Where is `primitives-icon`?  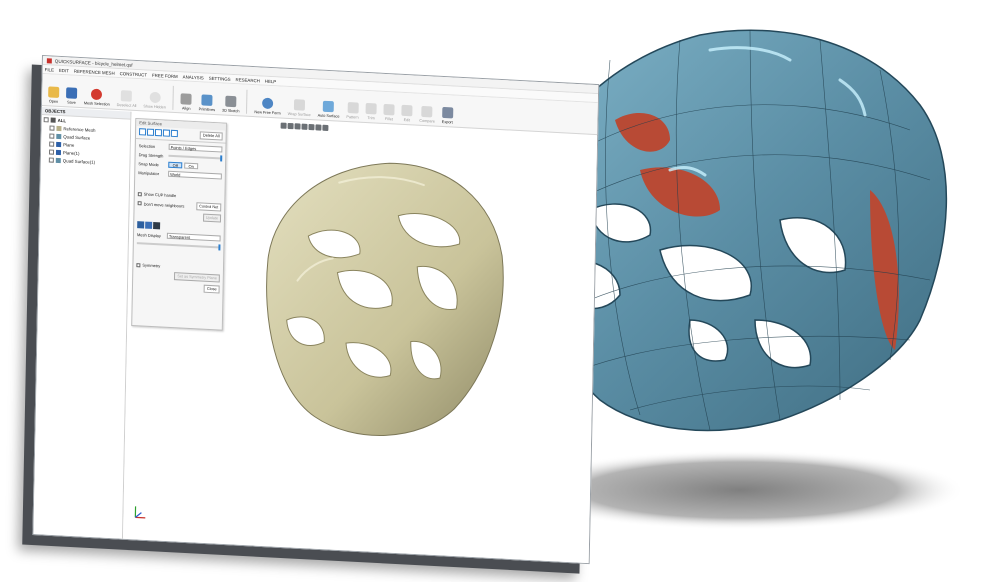 primitives-icon is located at coordinates (207, 100).